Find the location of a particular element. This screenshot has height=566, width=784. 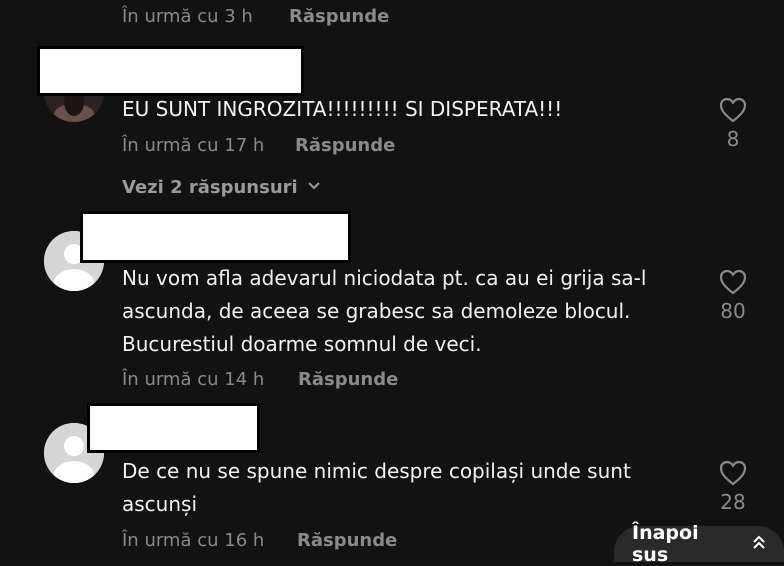

comment-1-time: În urmă cu 17 h is located at coordinates (193, 145).